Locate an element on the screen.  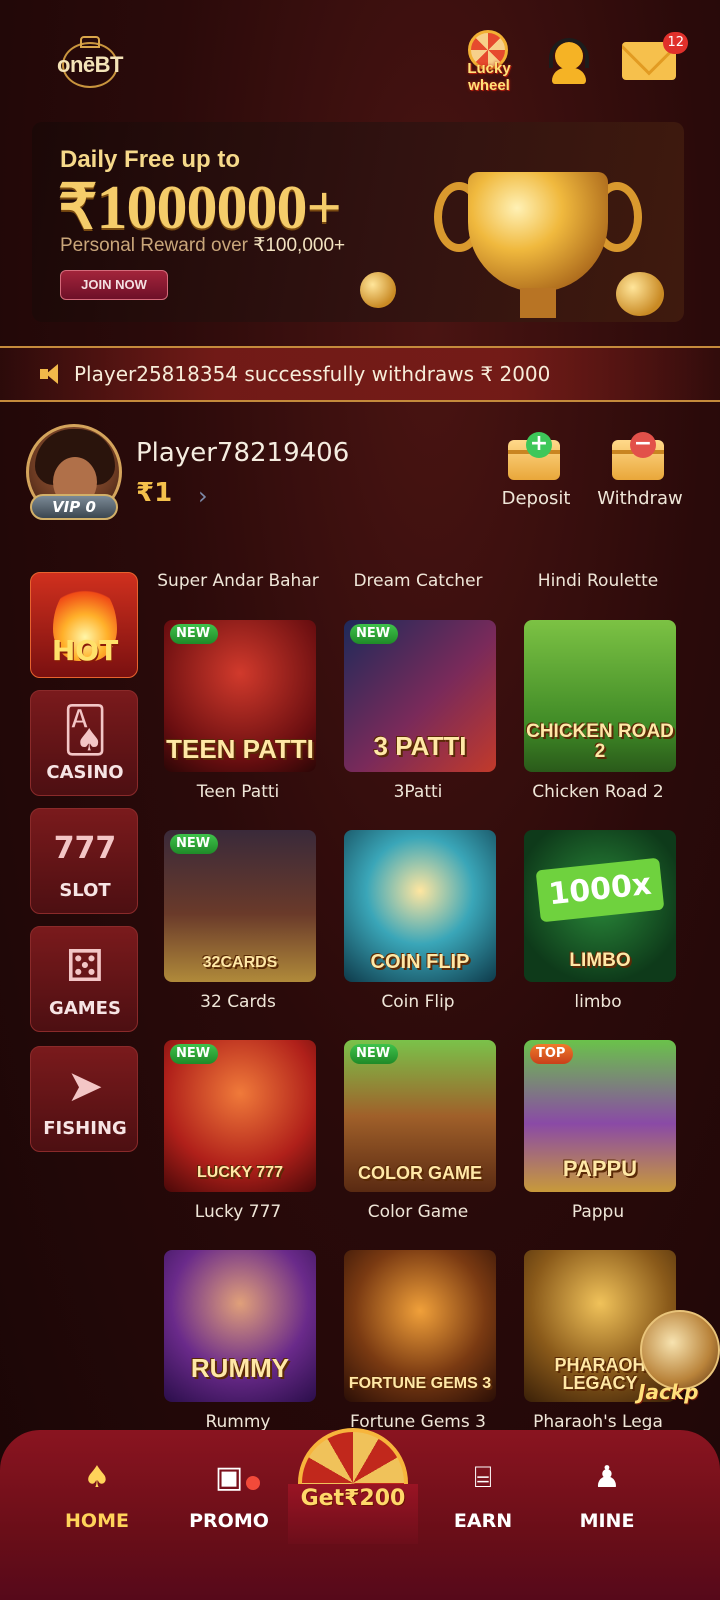
username: Player78219406 is located at coordinates (243, 453).